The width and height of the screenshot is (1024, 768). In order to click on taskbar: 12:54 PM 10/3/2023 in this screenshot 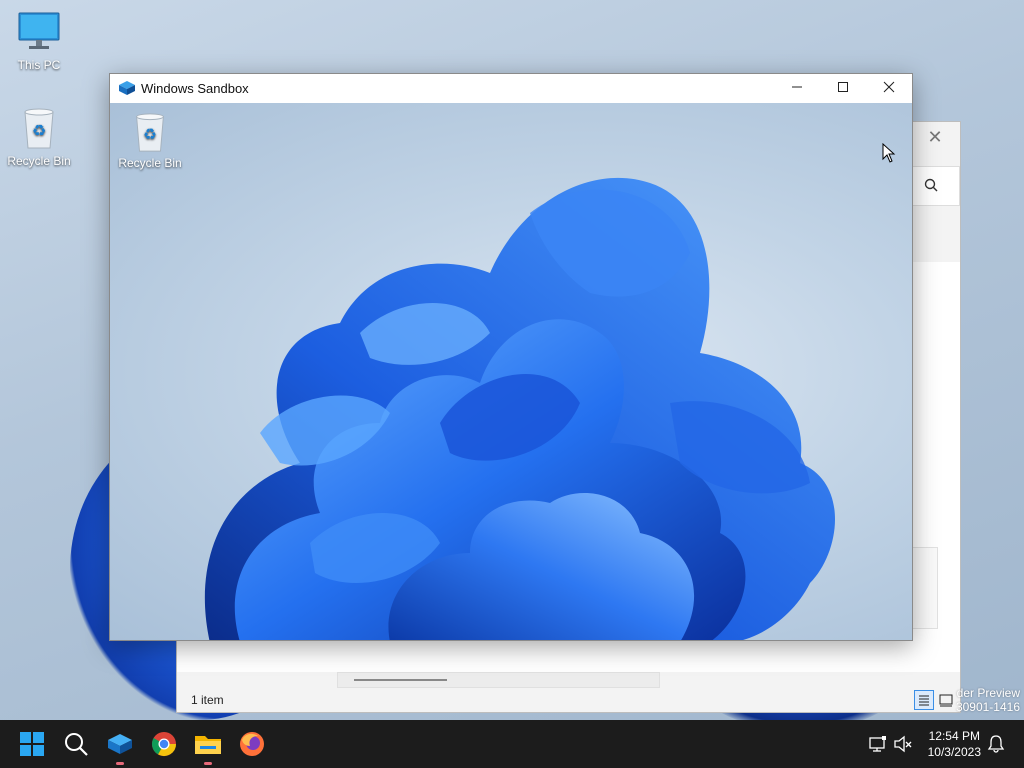, I will do `click(512, 744)`.